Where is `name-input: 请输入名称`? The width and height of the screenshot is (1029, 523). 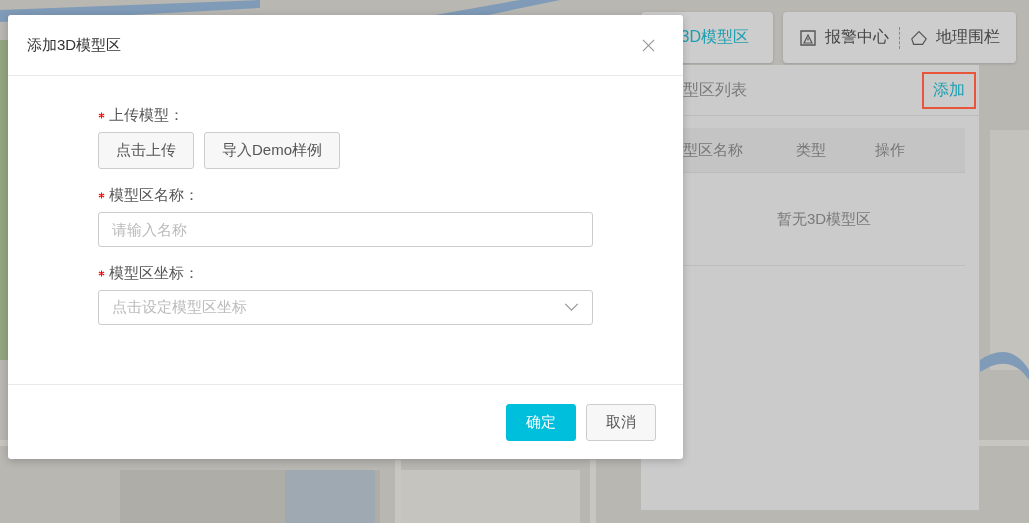 name-input: 请输入名称 is located at coordinates (345, 229).